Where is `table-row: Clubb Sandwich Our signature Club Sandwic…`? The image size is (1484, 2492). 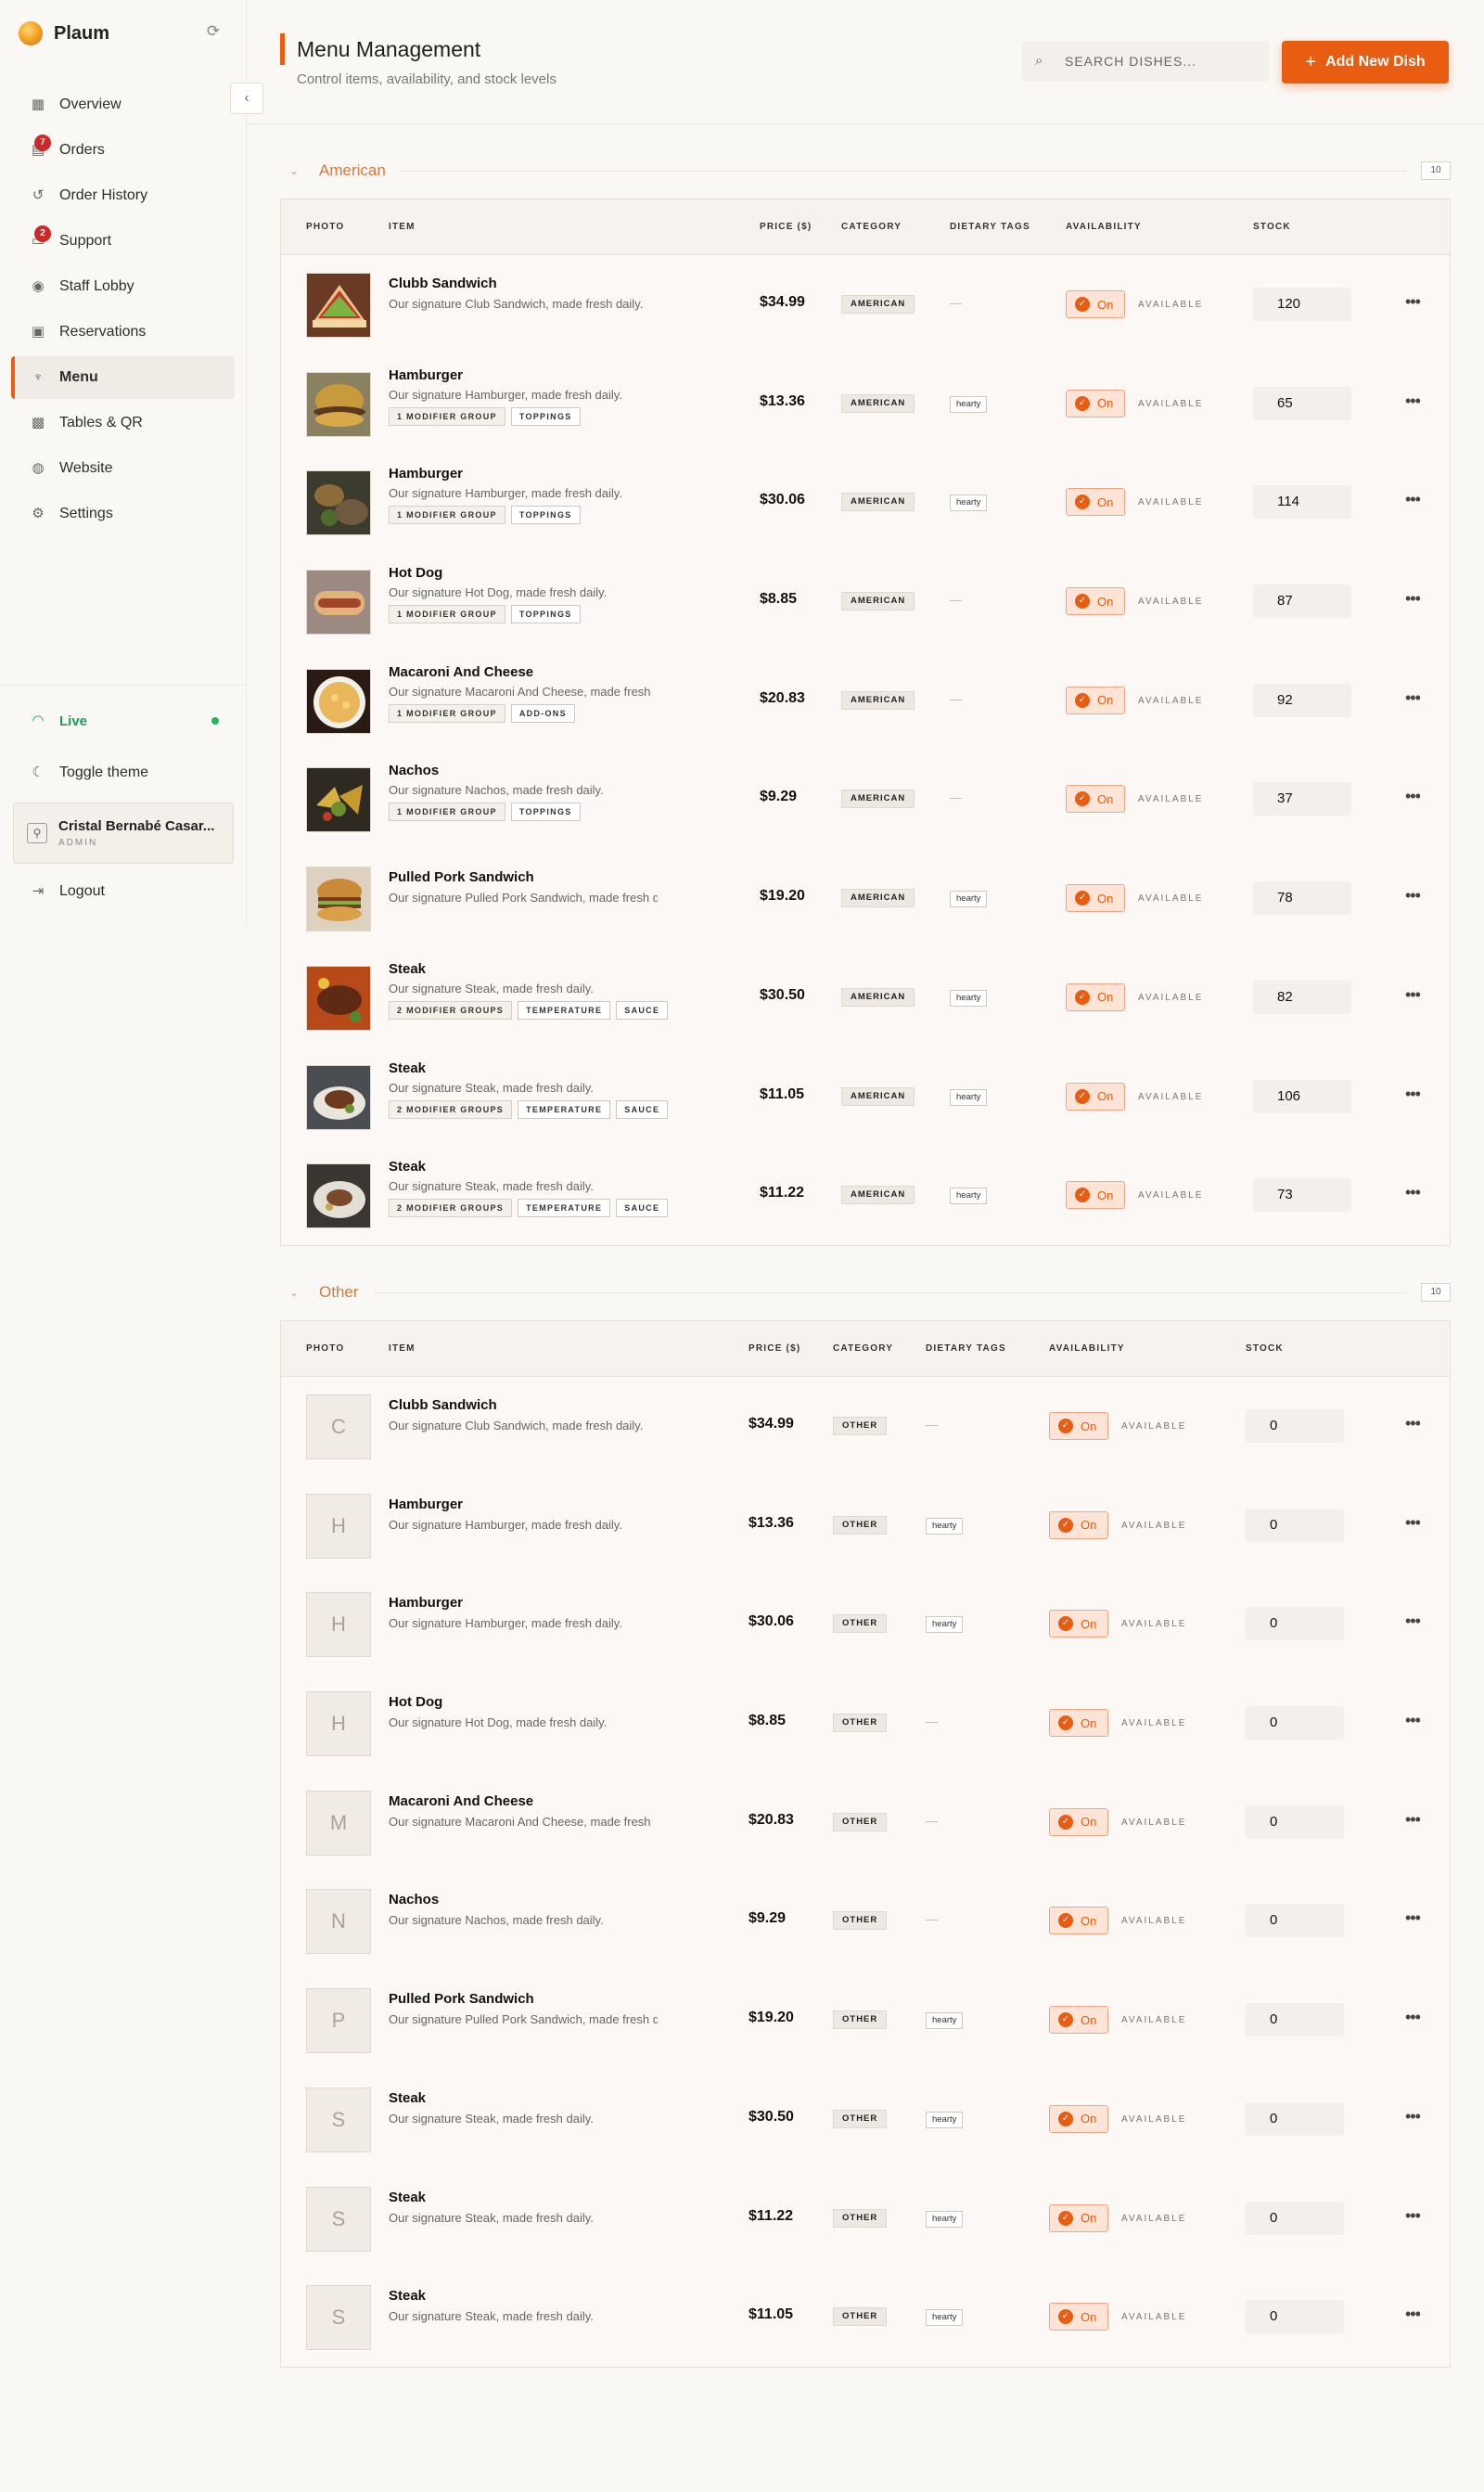 table-row: Clubb Sandwich Our signature Club Sandwic… is located at coordinates (865, 304).